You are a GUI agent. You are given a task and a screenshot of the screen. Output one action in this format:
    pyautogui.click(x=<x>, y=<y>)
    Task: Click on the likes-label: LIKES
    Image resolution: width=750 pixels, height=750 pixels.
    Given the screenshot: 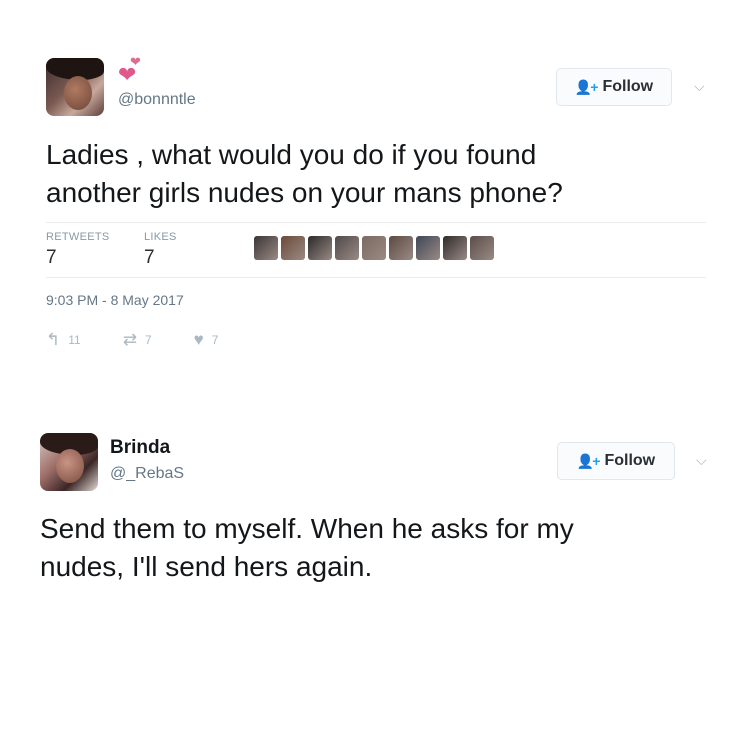 What is the action you would take?
    pyautogui.click(x=160, y=237)
    